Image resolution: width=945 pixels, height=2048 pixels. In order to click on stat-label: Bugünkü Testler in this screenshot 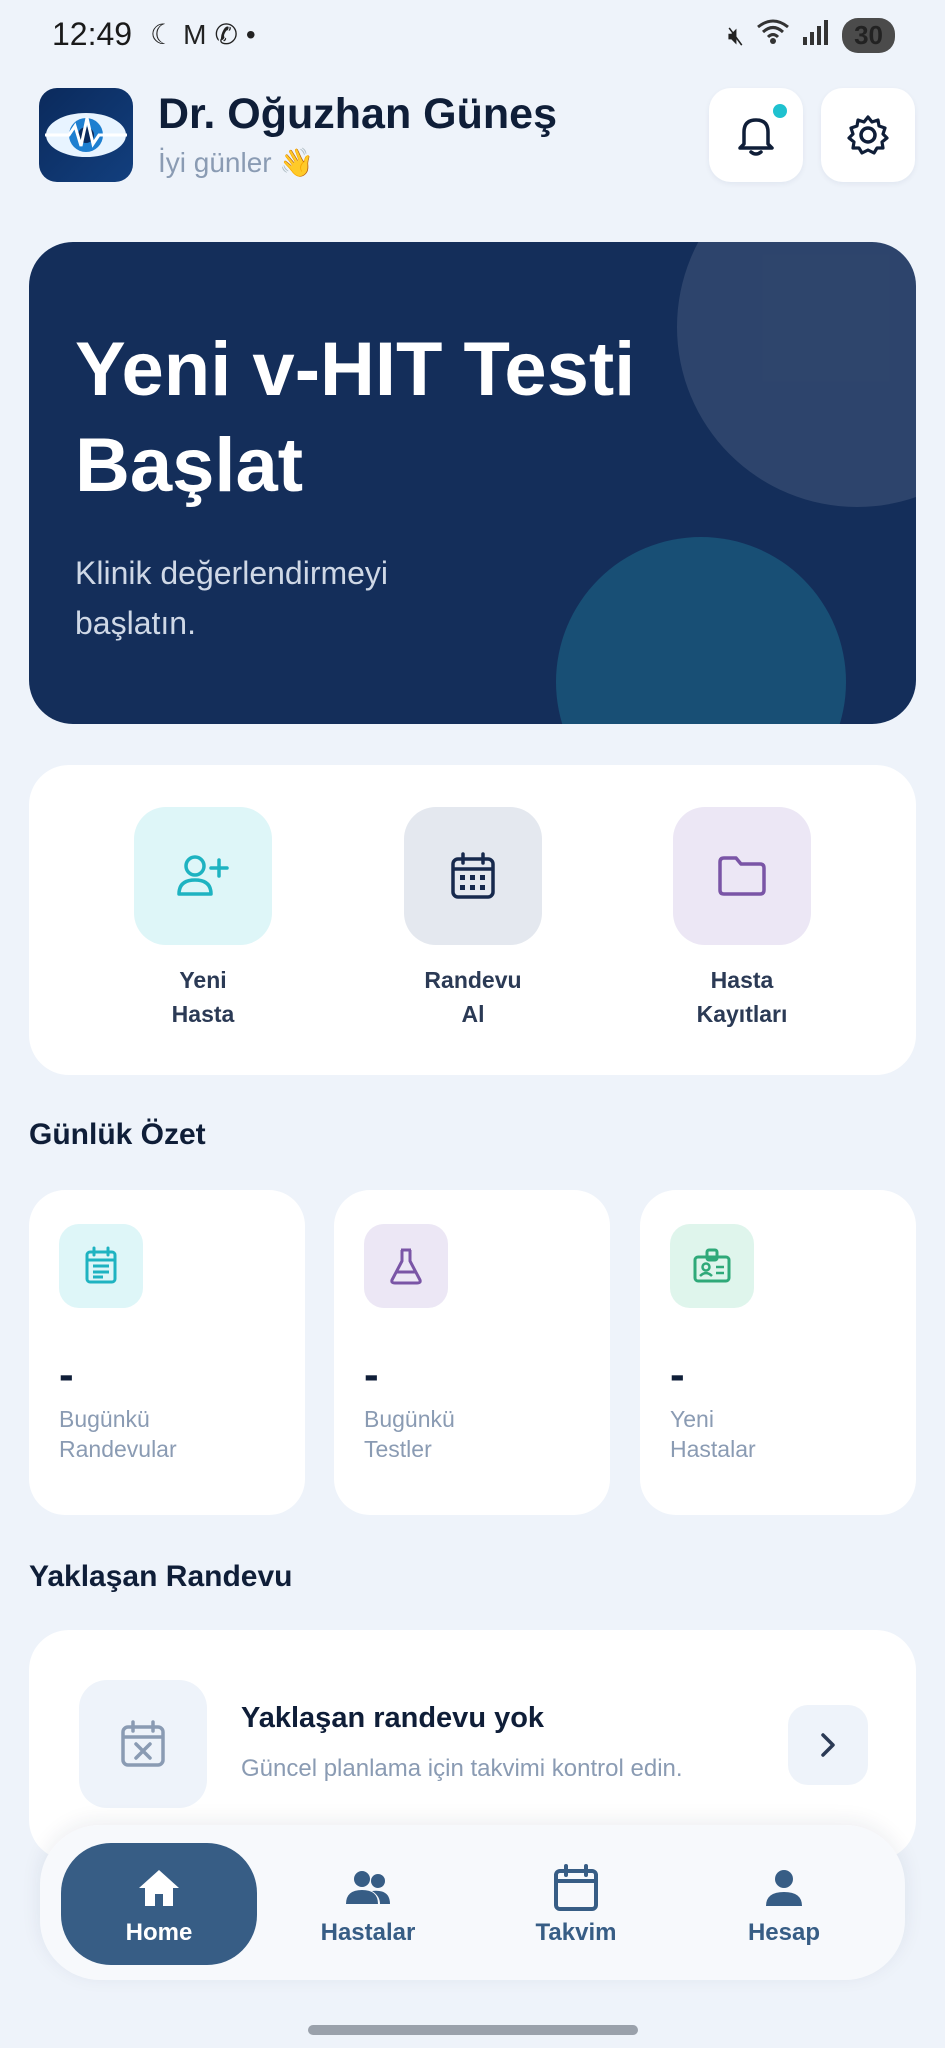, I will do `click(409, 1434)`.